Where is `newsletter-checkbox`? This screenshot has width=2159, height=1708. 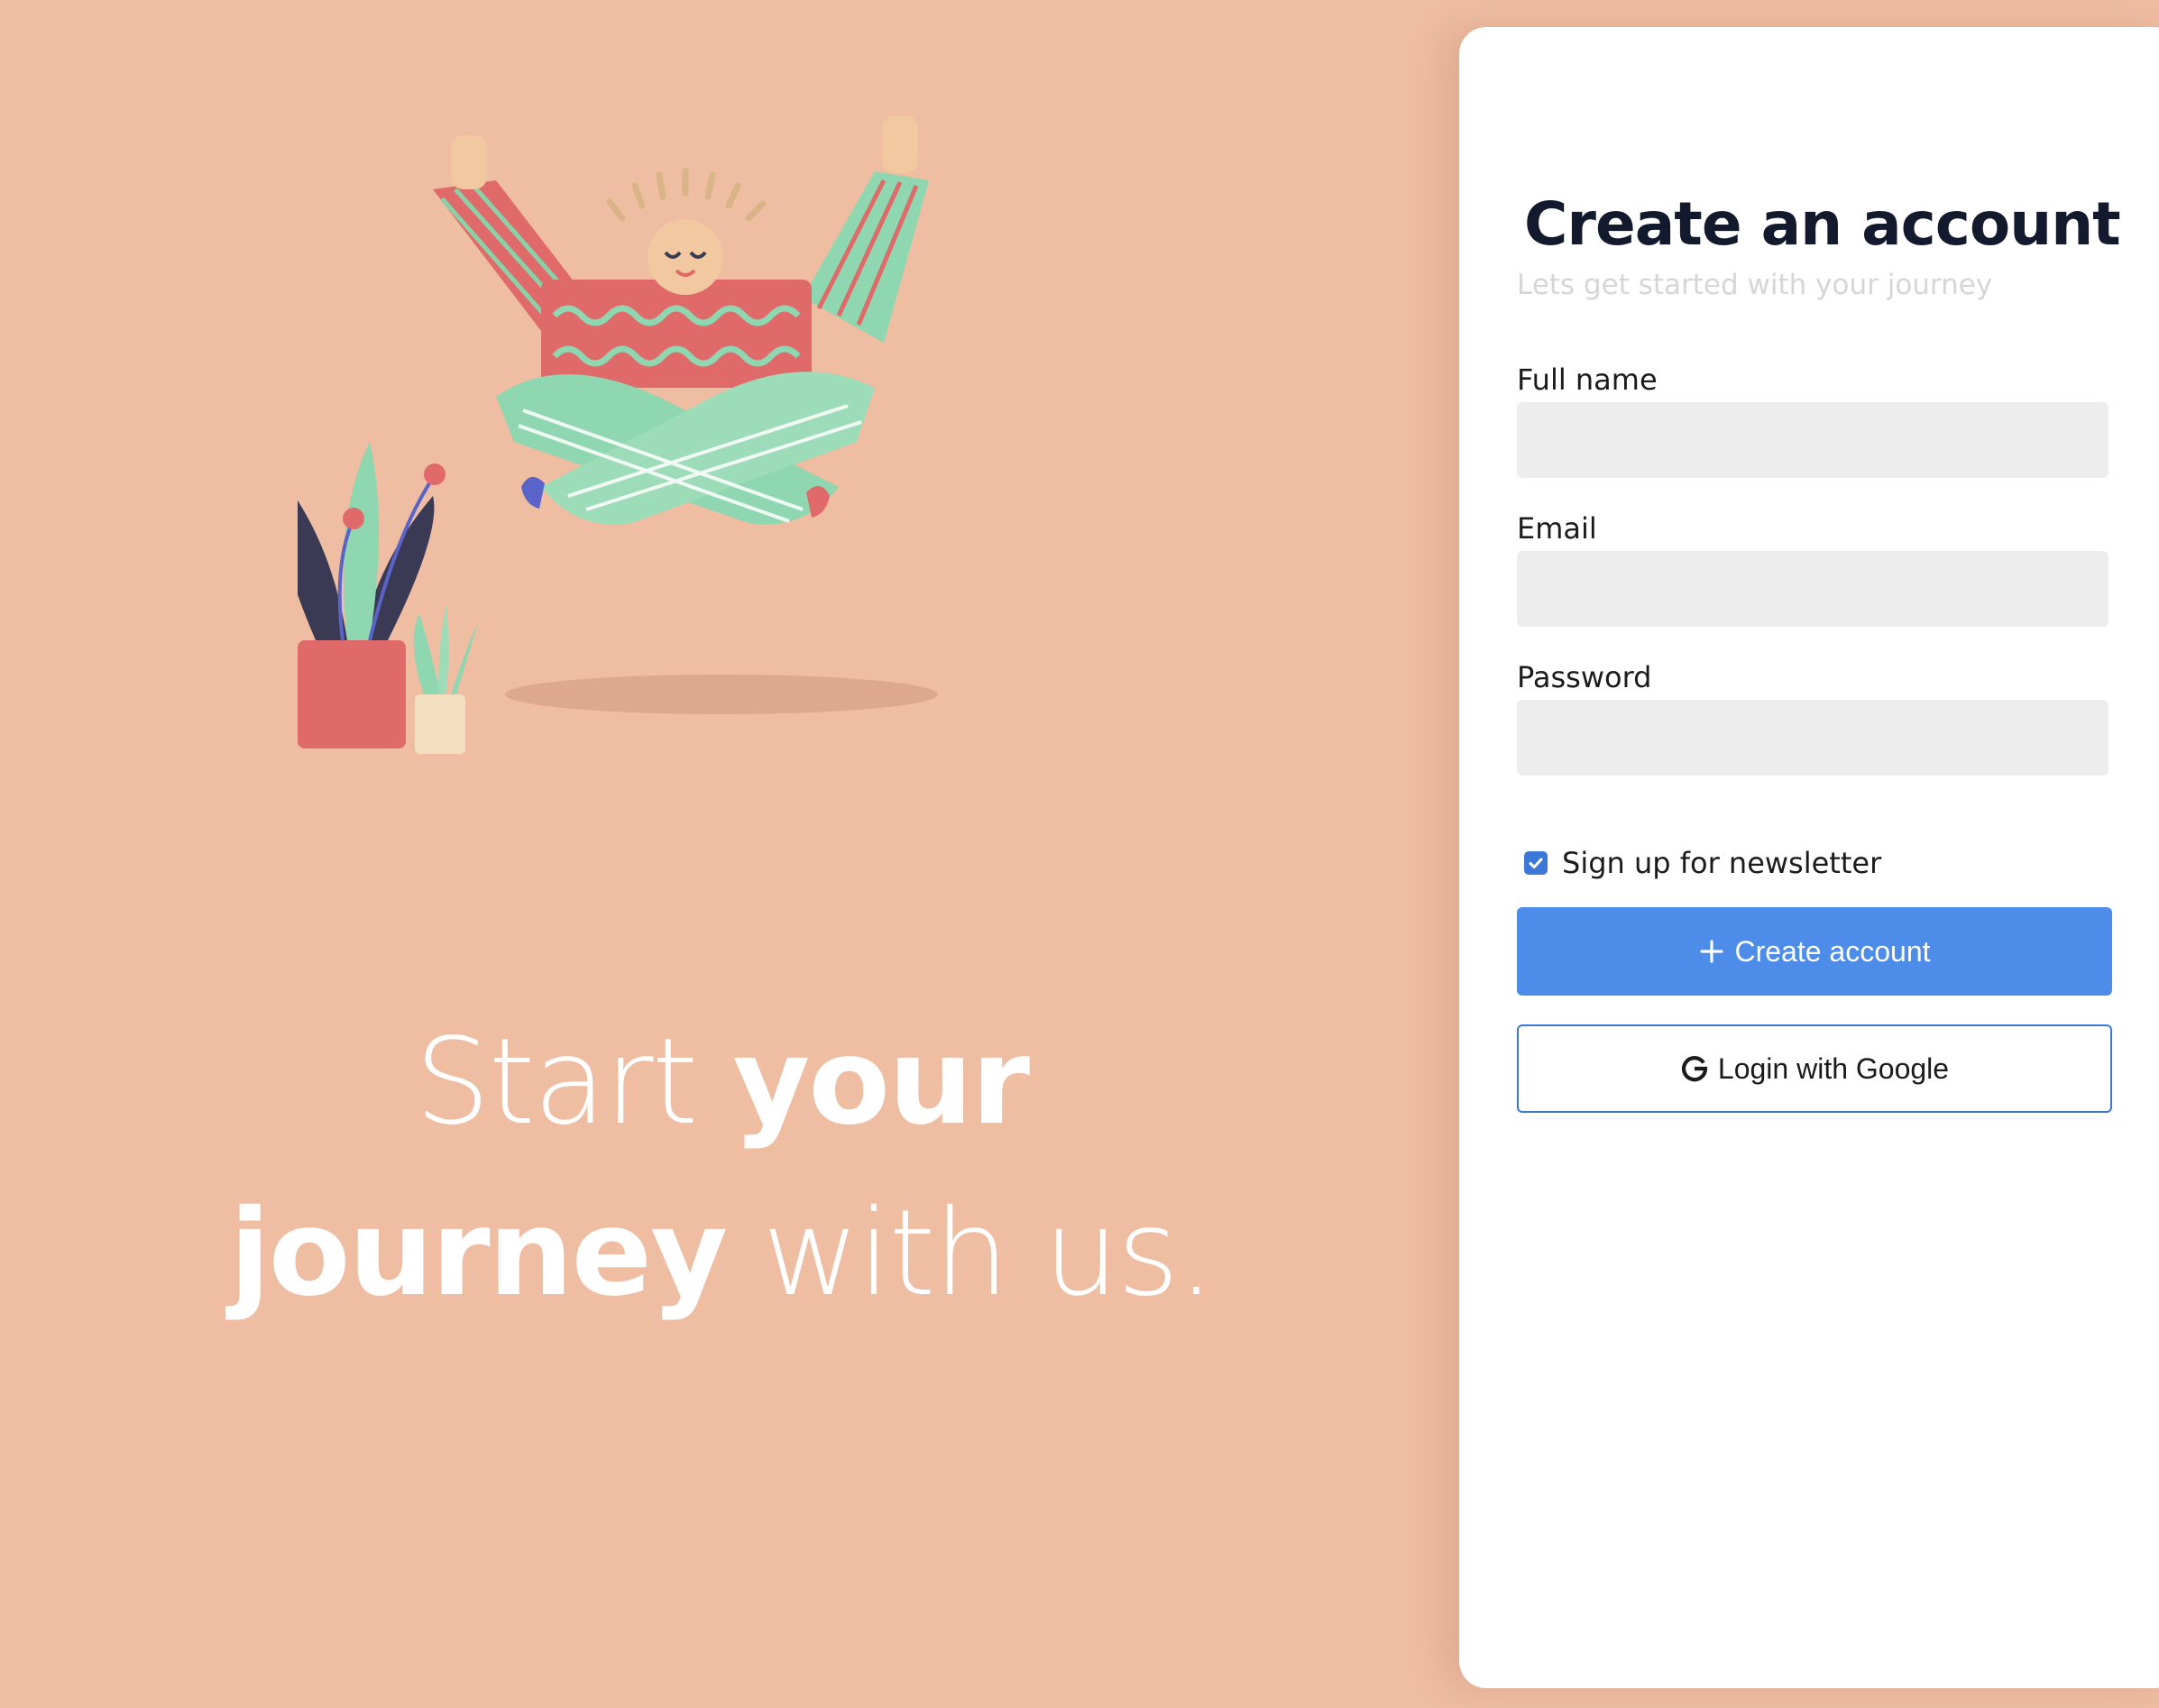
newsletter-checkbox is located at coordinates (1536, 863).